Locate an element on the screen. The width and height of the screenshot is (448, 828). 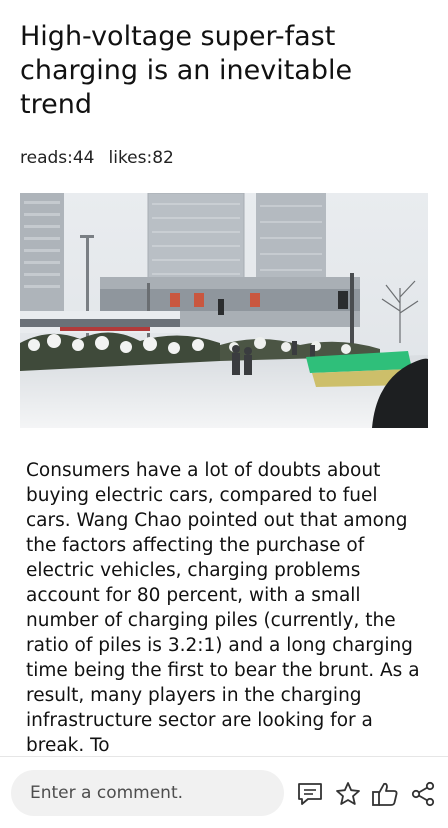
comment-toolbar is located at coordinates (224, 792).